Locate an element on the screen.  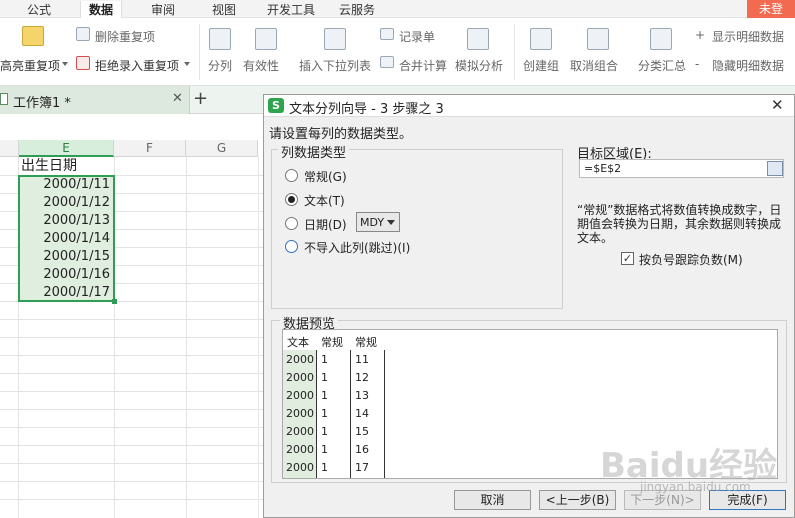
split-column-icon is located at coordinates (220, 39).